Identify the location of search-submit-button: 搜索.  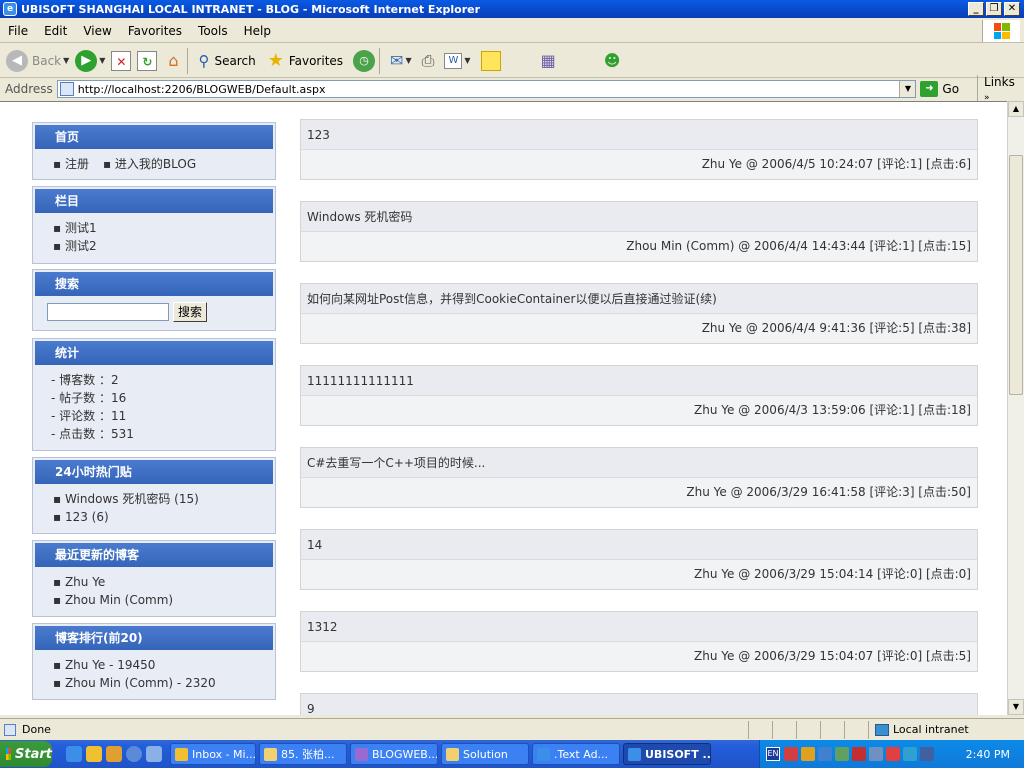
(190, 312).